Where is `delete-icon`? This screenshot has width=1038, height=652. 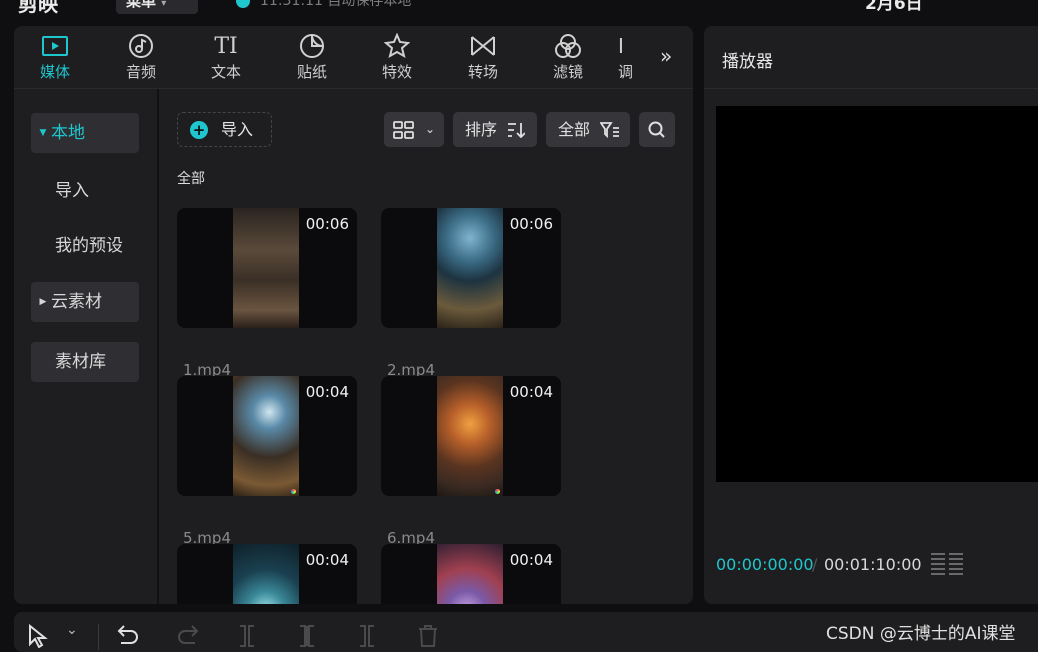 delete-icon is located at coordinates (428, 636).